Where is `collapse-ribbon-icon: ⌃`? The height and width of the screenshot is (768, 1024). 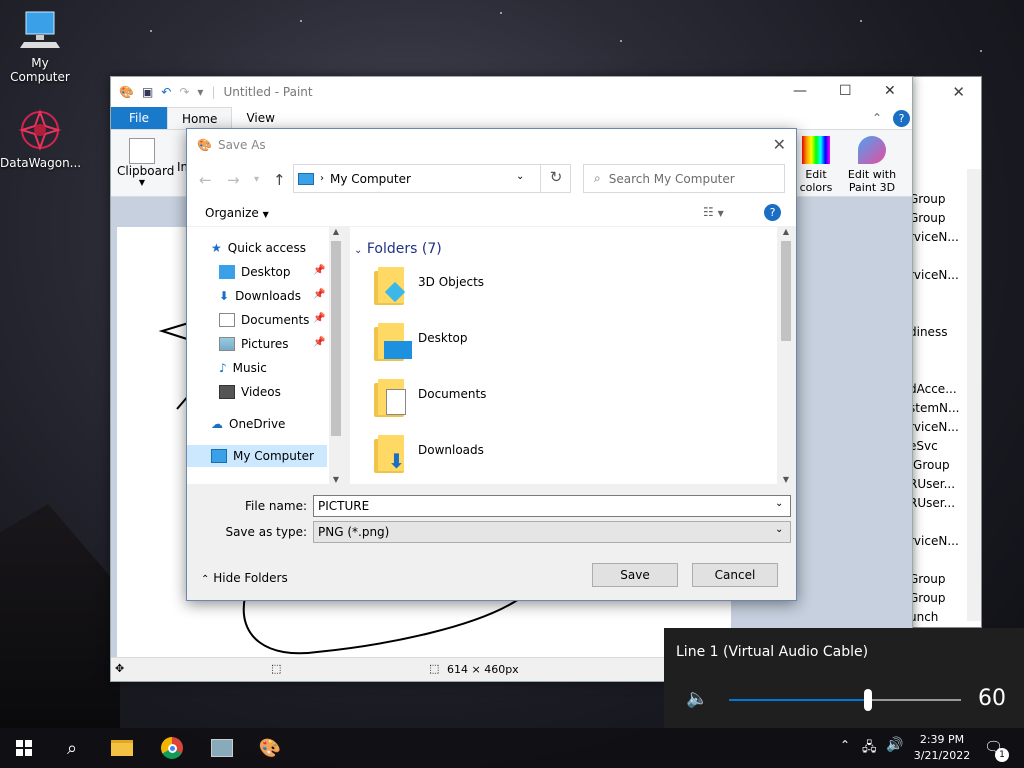
collapse-ribbon-icon: ⌃ is located at coordinates (877, 118).